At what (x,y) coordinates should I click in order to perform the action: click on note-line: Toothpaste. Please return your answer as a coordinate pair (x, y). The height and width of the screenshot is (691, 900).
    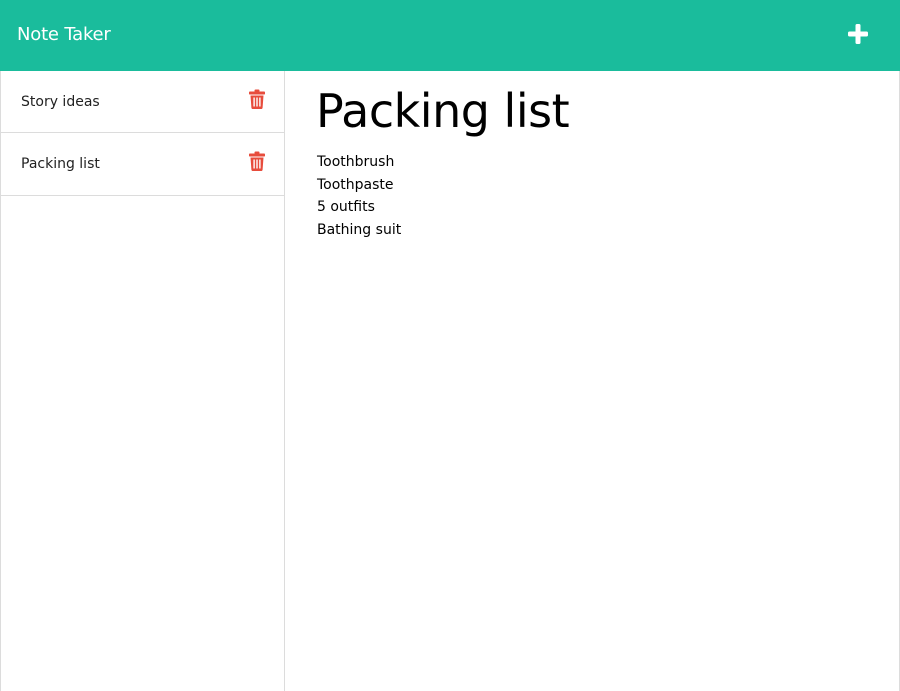
    Looking at the image, I should click on (355, 184).